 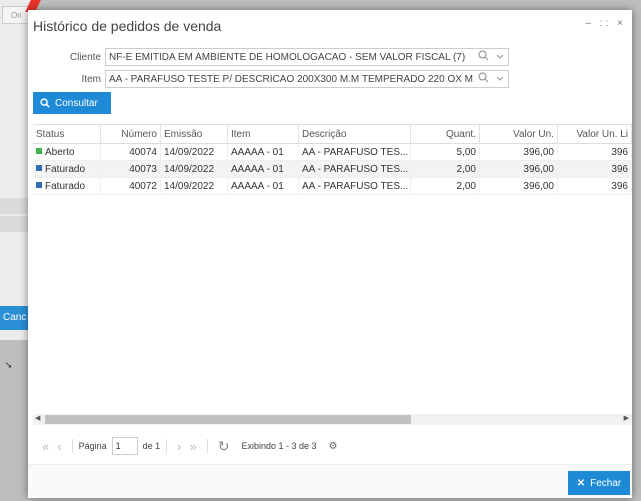 I want to click on cell-status-text: Aberto, so click(x=60, y=152).